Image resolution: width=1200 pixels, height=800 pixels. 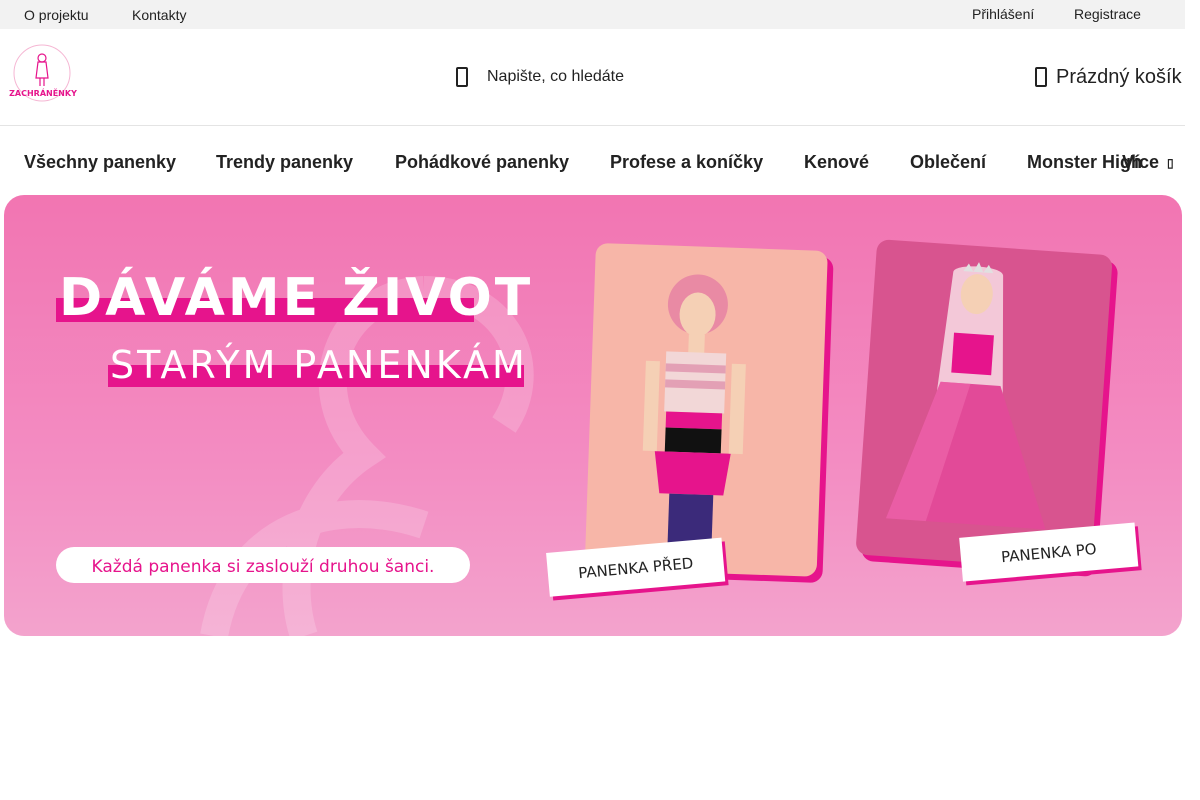 What do you see at coordinates (56, 15) in the screenshot?
I see `link-o-projektu: O projektu` at bounding box center [56, 15].